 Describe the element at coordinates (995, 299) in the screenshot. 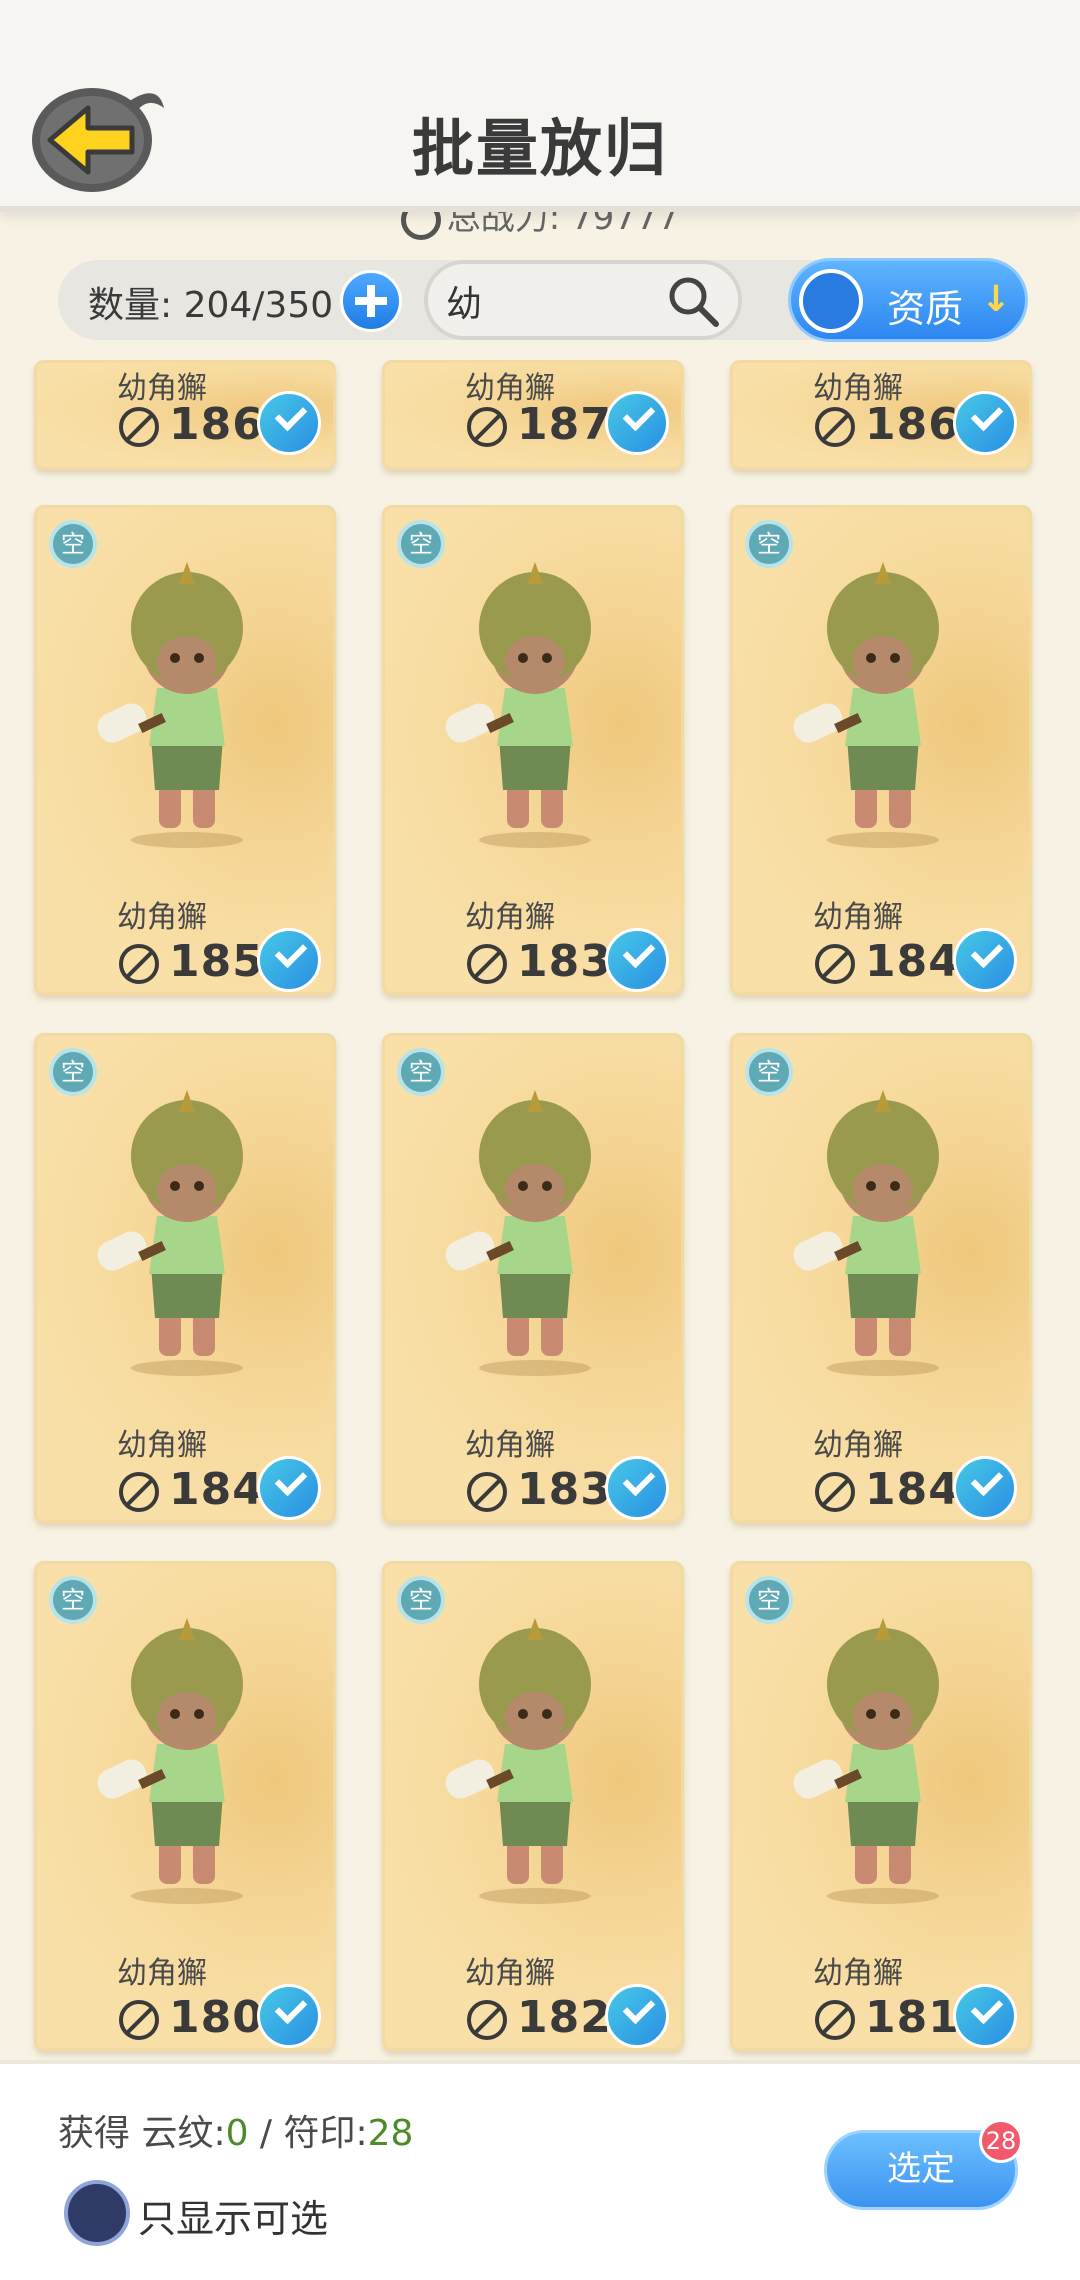

I see `sort-down-icon: ↓` at that location.